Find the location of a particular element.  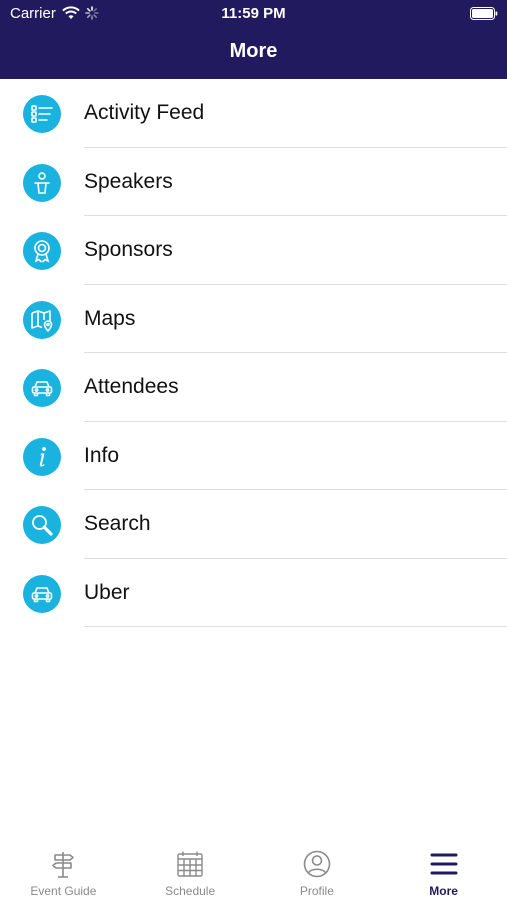

divider is located at coordinates (295, 626).